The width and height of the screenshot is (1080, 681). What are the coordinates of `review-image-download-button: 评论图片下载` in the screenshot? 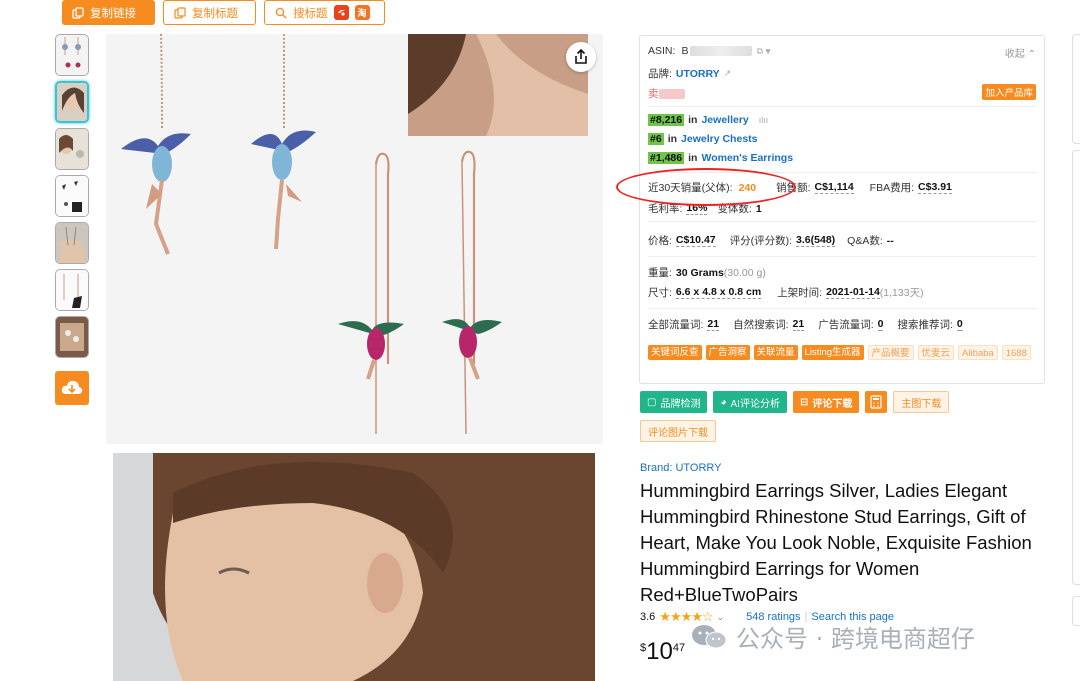 It's located at (678, 431).